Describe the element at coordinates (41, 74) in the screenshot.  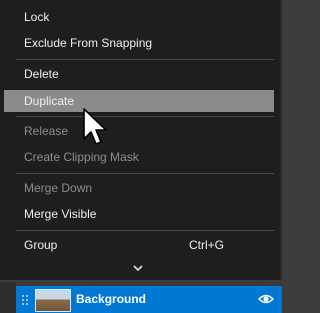
I see `menu-item-delete: Delete` at that location.